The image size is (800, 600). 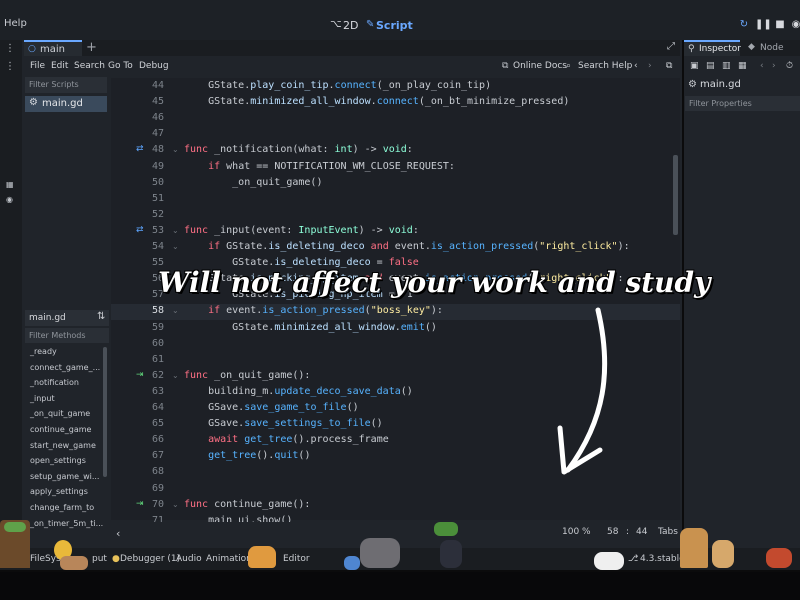 I want to click on online-docs-link: Online Docs, so click(x=540, y=66).